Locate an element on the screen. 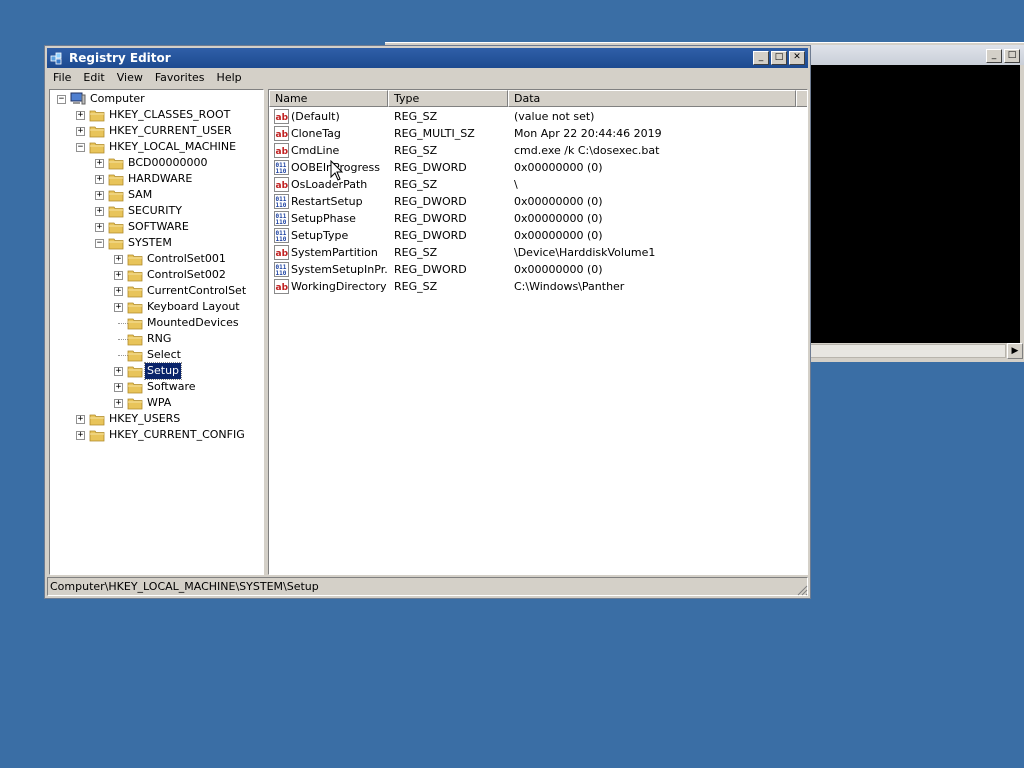 The height and width of the screenshot is (768, 1024). tree-node-hkey-users: + HKEY_USERS is located at coordinates (156, 419).